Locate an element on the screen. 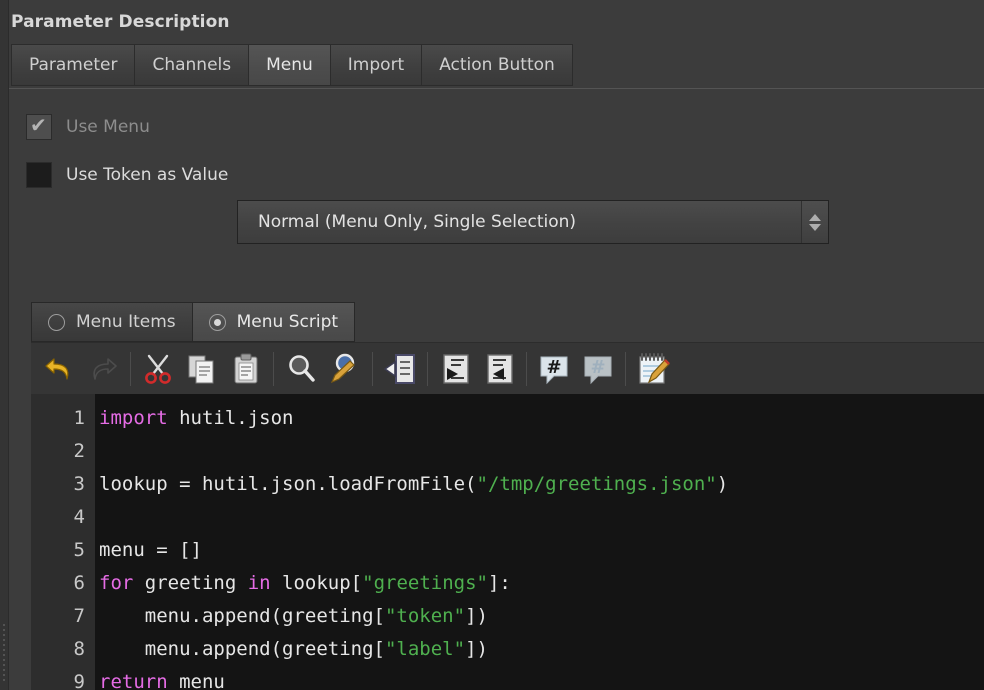 This screenshot has width=984, height=690. code-line: import hutil.json is located at coordinates (541, 418).